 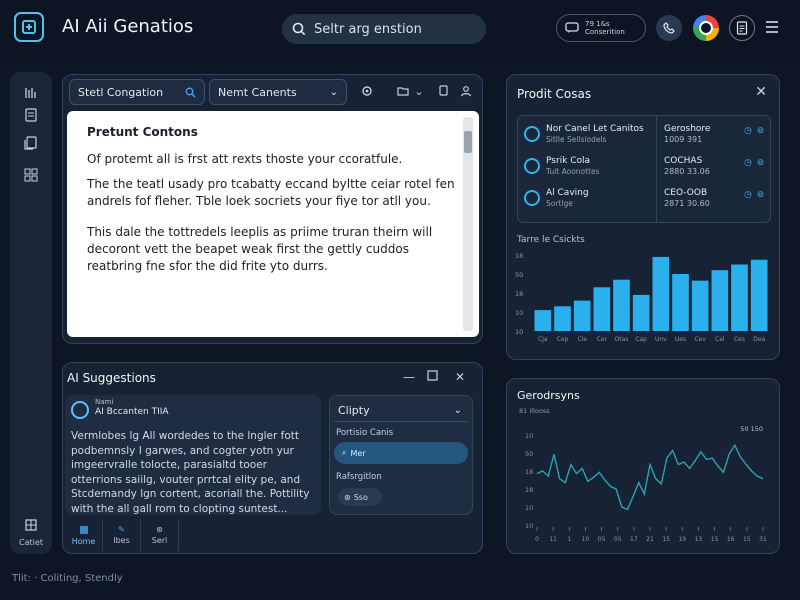 I want to click on row-name: Nor Canel Let Canitos, so click(x=595, y=129).